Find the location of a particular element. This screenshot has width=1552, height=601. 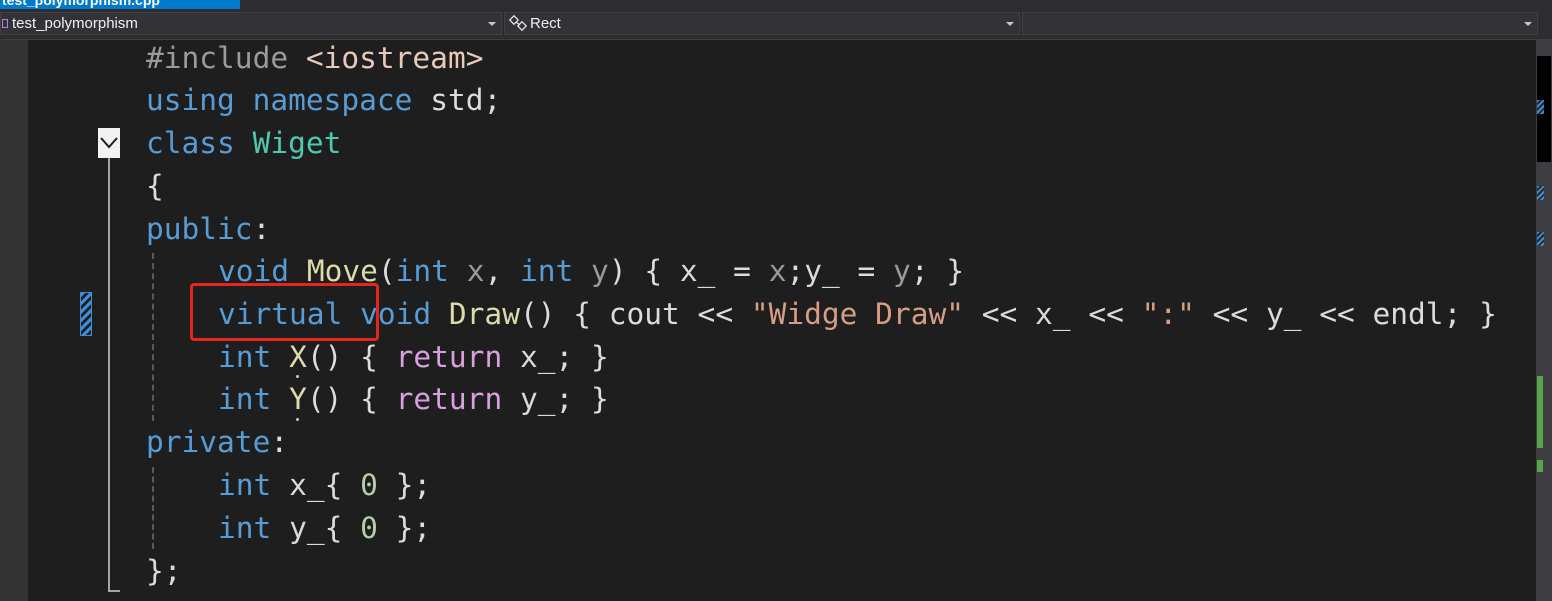

file-tab-active: test_polymorphism.cpp is located at coordinates (120, 4).